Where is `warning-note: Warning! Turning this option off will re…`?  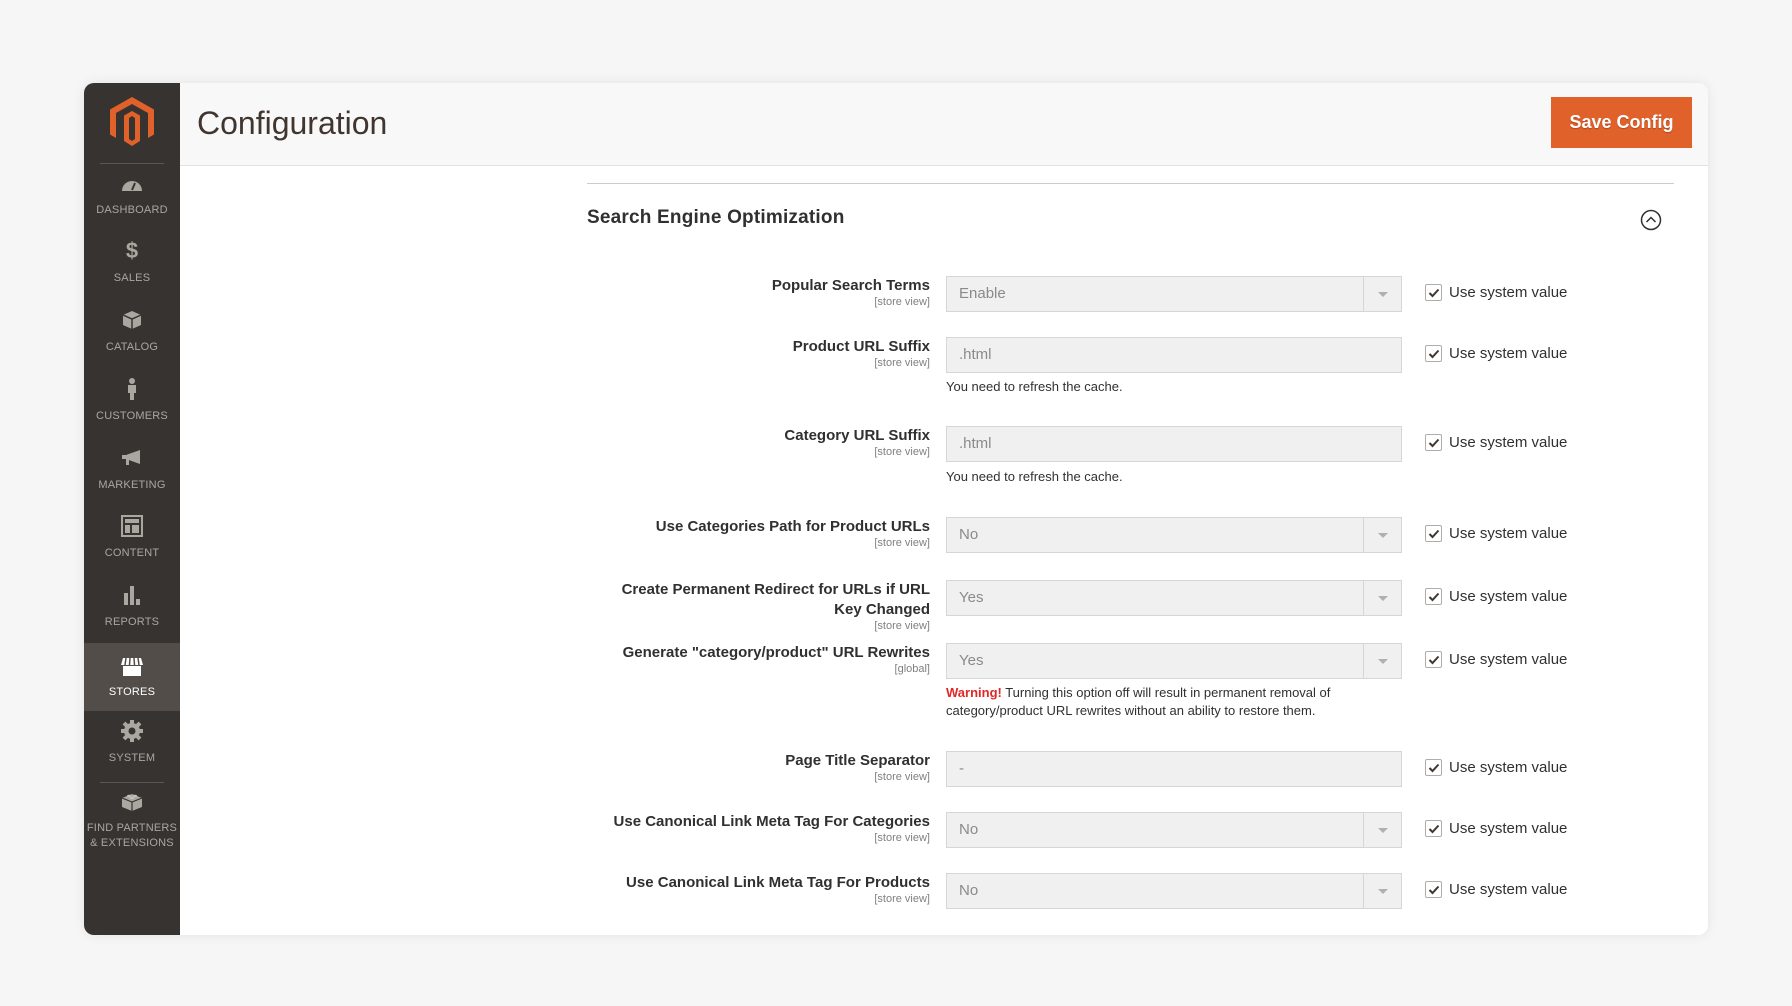
warning-note: Warning! Turning this option off will re… is located at coordinates (1166, 702).